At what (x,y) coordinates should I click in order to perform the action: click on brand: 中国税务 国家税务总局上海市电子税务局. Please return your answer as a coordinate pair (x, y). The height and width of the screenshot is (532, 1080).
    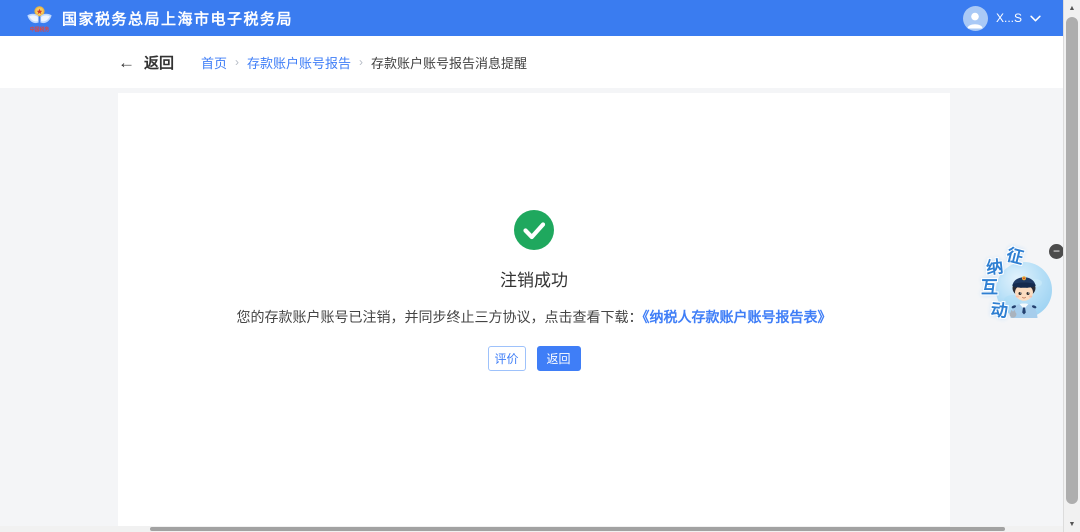
    Looking at the image, I should click on (159, 18).